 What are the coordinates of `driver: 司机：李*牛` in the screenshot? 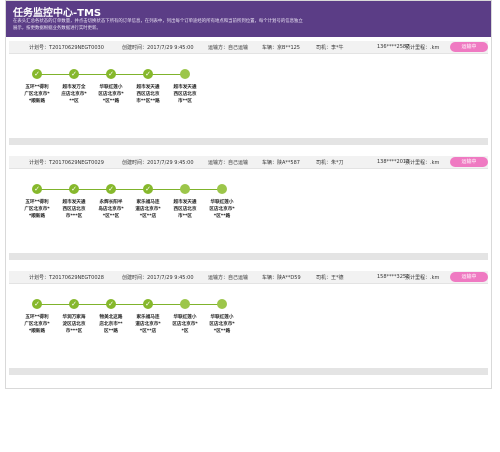 It's located at (330, 47).